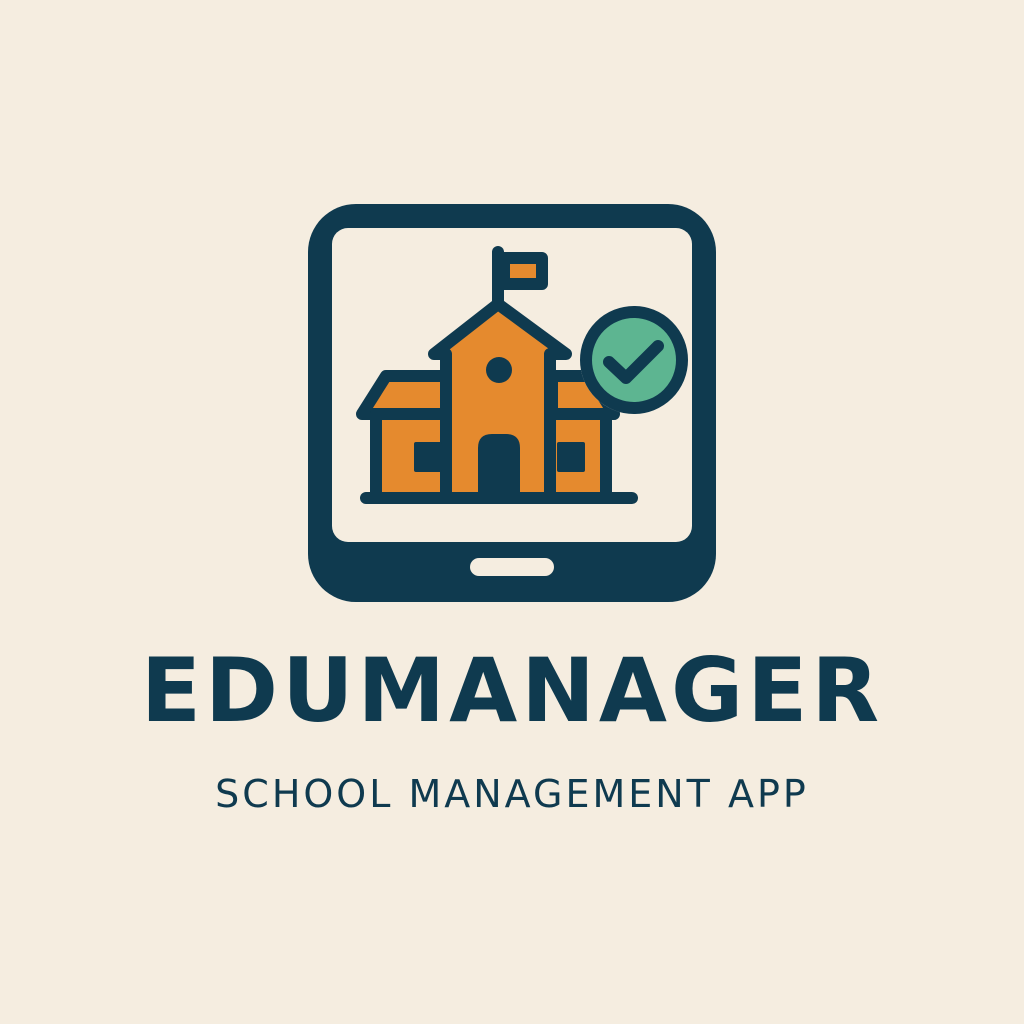 The image size is (1024, 1024). What do you see at coordinates (523, 271) in the screenshot?
I see `flag-icon` at bounding box center [523, 271].